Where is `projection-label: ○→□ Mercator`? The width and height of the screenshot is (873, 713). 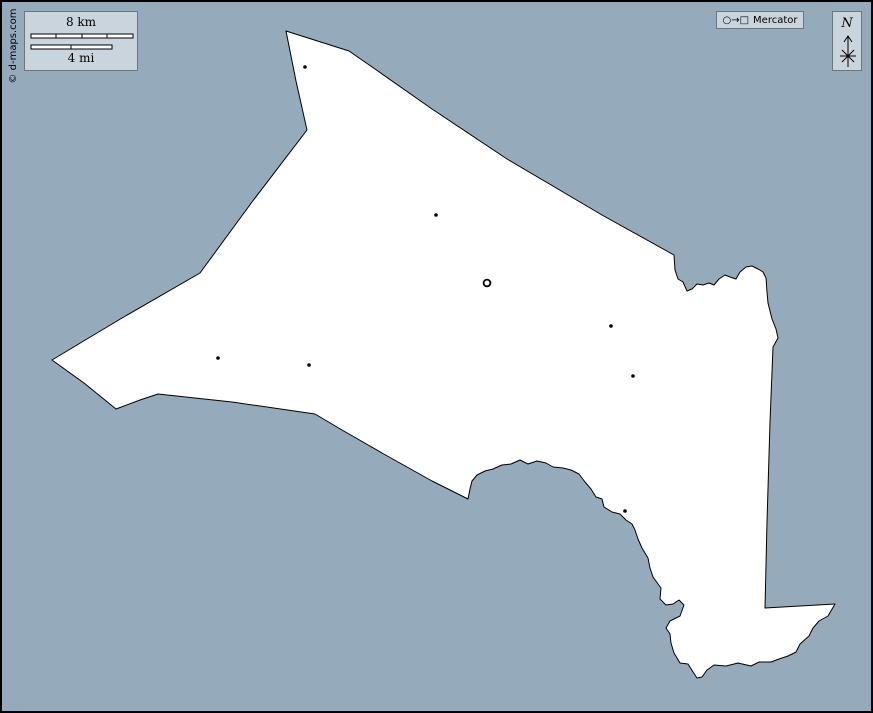
projection-label: ○→□ Mercator is located at coordinates (760, 20).